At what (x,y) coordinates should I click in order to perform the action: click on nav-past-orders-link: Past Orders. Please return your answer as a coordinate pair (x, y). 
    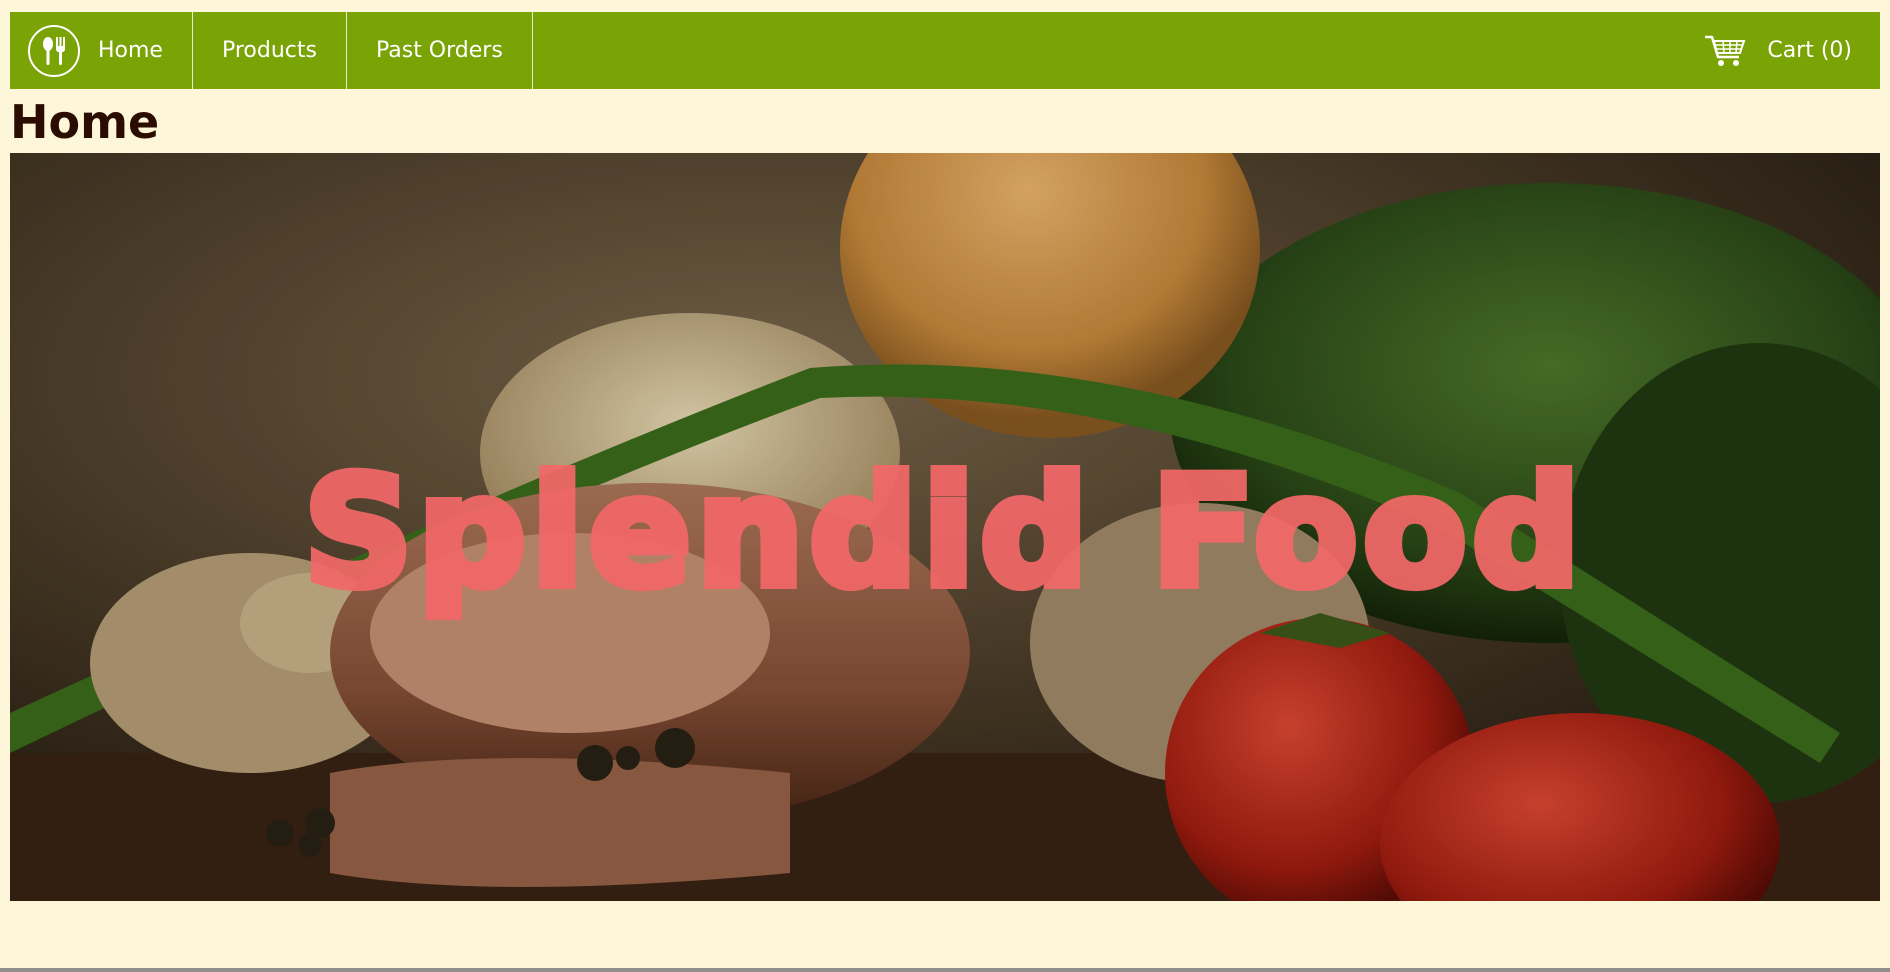
    Looking at the image, I should click on (440, 50).